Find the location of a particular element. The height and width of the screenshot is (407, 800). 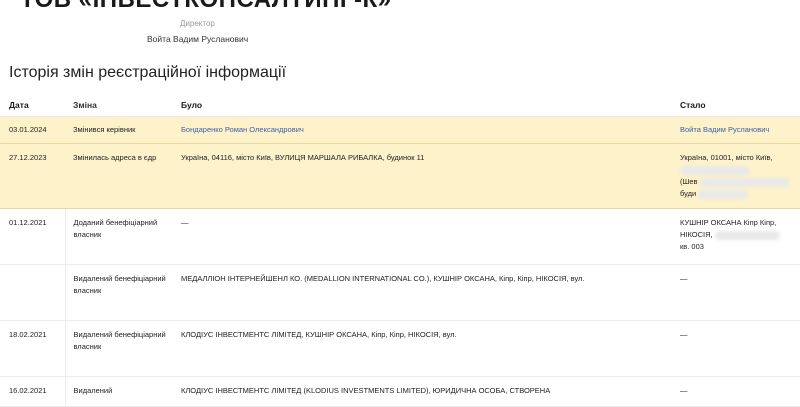

director-name: Войта Вадим Русланович is located at coordinates (198, 39).